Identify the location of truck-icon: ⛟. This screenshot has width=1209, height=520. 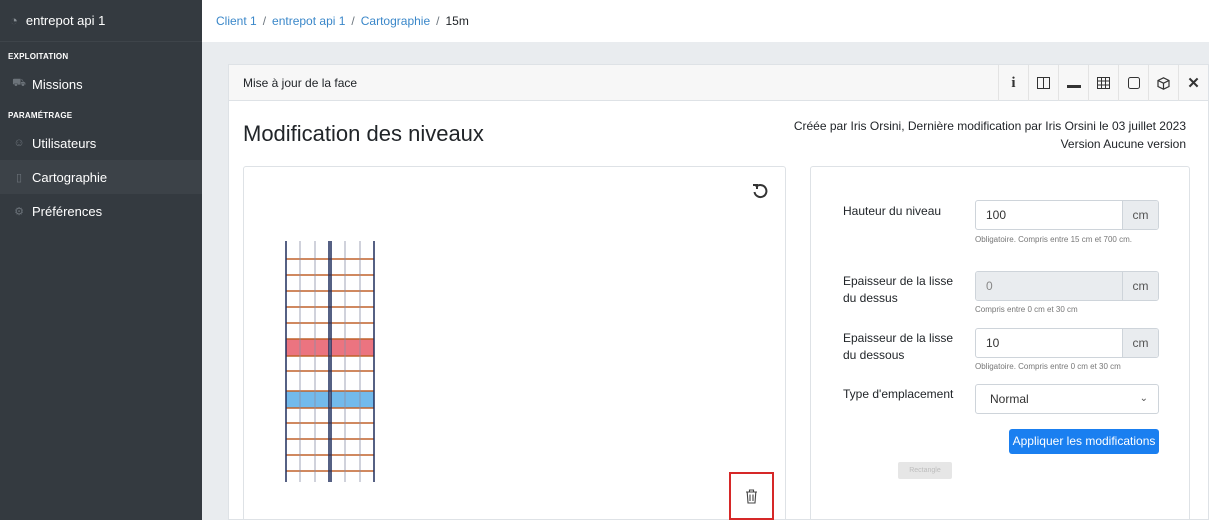
(19, 83).